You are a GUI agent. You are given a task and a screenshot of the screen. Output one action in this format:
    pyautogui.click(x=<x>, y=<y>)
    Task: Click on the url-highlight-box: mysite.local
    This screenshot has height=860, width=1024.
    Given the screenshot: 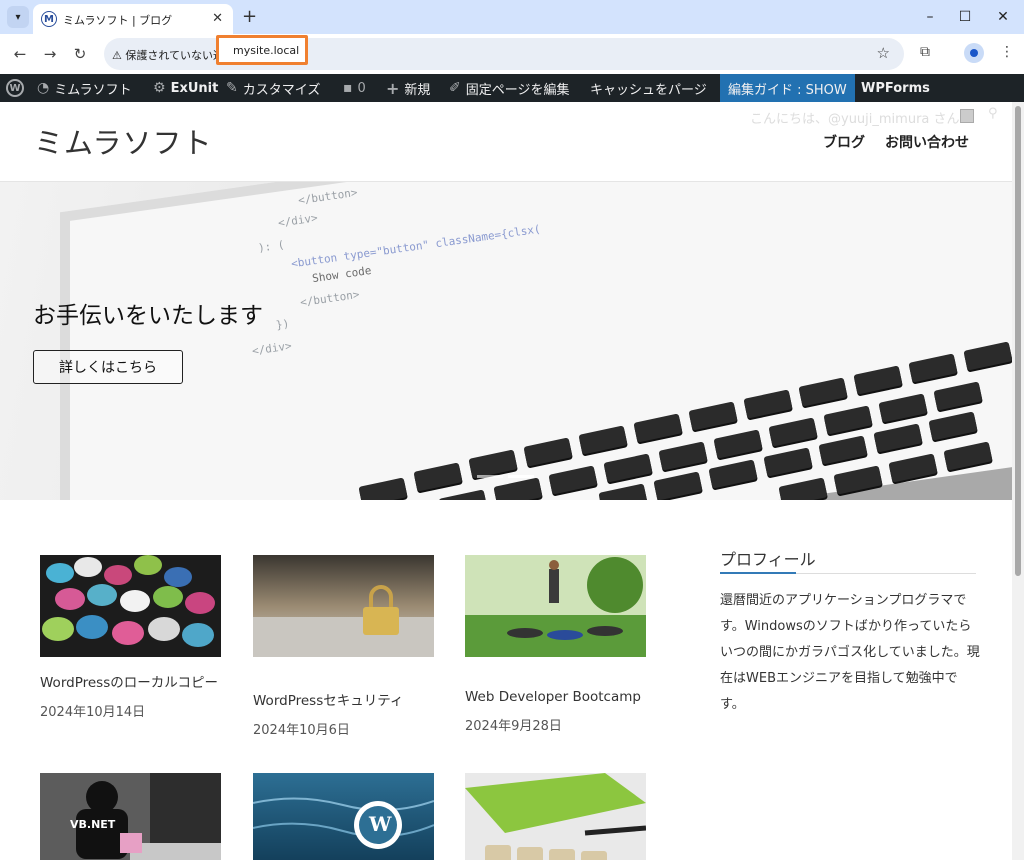 What is the action you would take?
    pyautogui.click(x=262, y=50)
    